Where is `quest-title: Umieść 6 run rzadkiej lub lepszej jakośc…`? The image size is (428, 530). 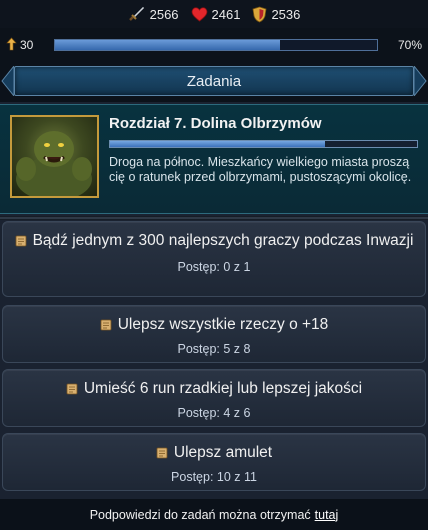
quest-title: Umieść 6 run rzadkiej lub lepszej jakośc… is located at coordinates (223, 388).